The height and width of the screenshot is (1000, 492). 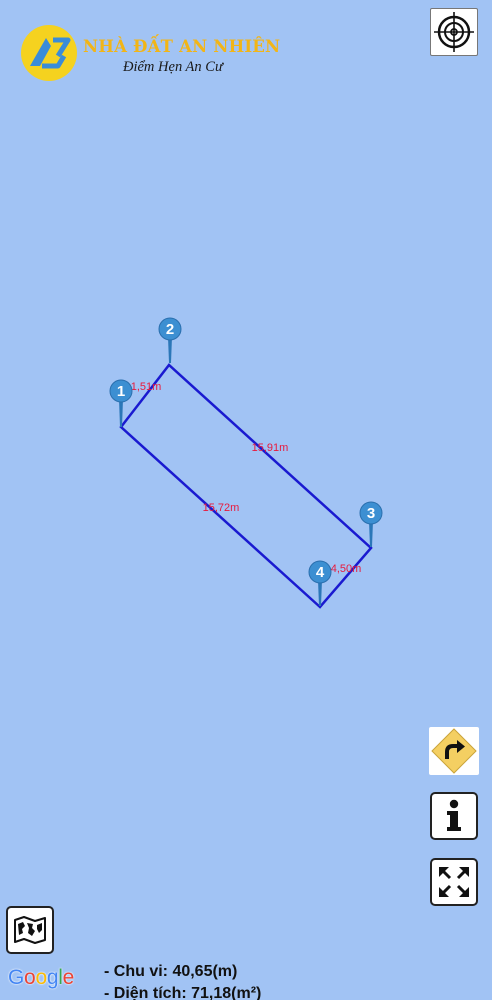 What do you see at coordinates (170, 329) in the screenshot?
I see `svg-text: 2` at bounding box center [170, 329].